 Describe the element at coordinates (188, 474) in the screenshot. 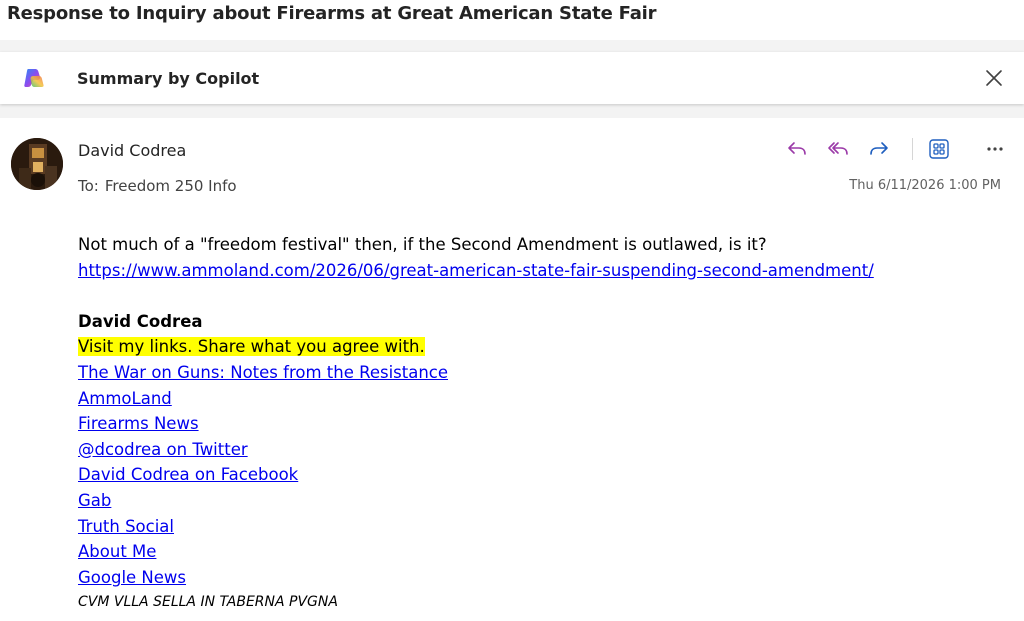

I see `link-facebook: David Codrea on Facebook` at that location.